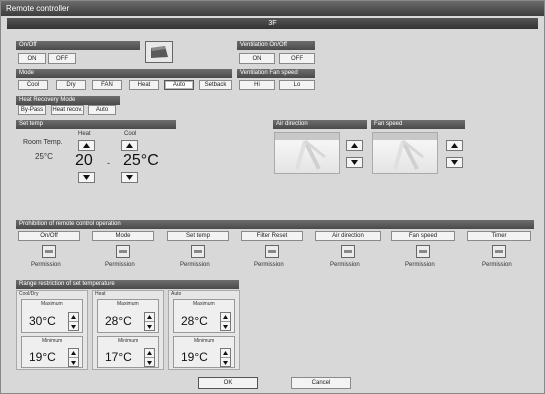 This screenshot has width=545, height=394. Describe the element at coordinates (42, 321) in the screenshot. I see `range-cooldry-max-value: 30°C` at that location.